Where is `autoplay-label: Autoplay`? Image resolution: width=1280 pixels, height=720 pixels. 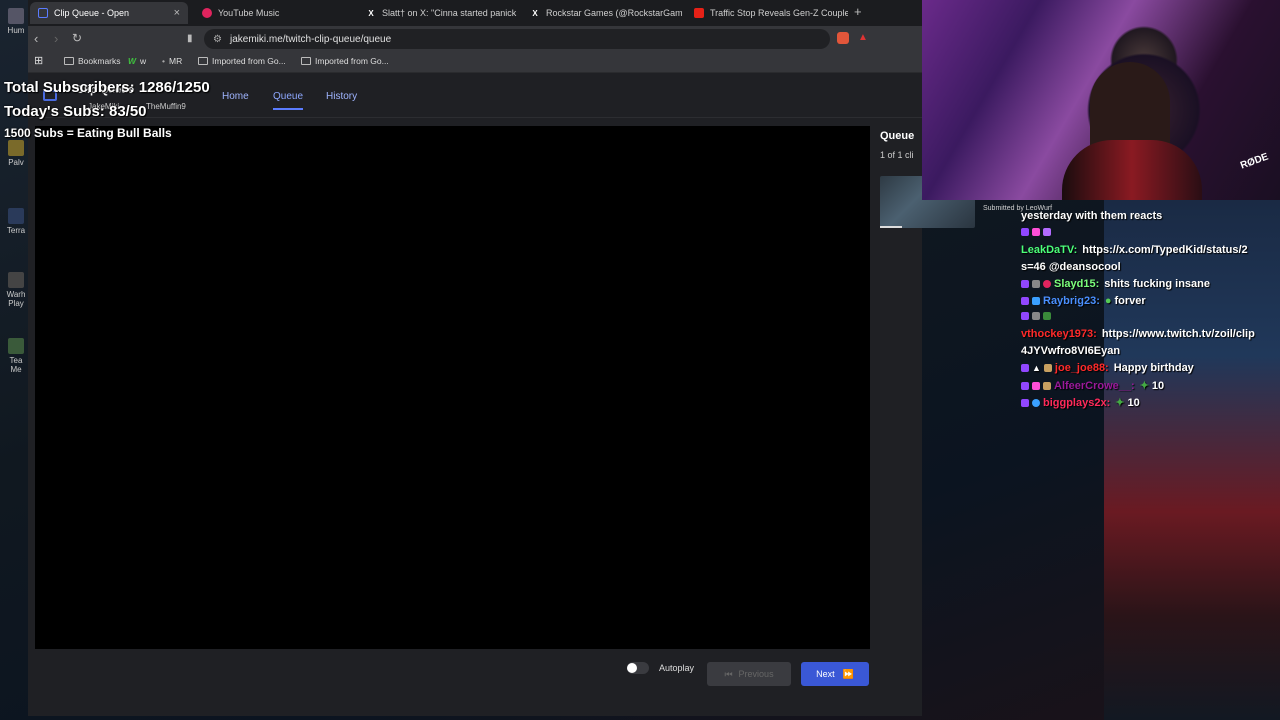 autoplay-label: Autoplay is located at coordinates (677, 668).